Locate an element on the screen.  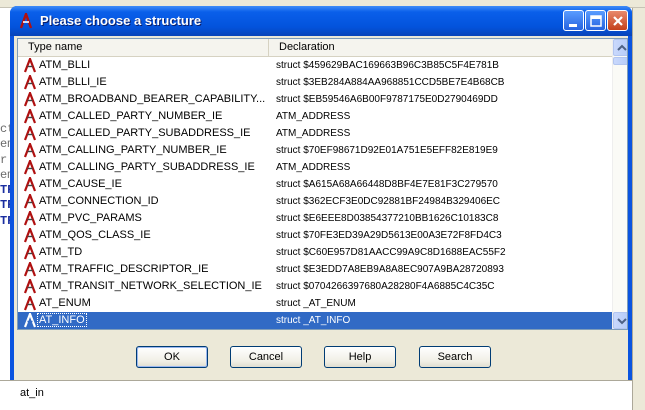
list-row: AT_INFO struct _AT_INFO is located at coordinates (315, 320).